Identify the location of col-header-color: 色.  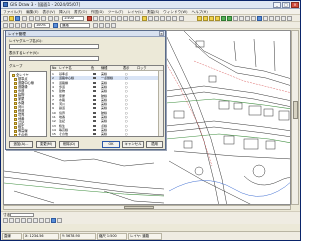
(92, 68).